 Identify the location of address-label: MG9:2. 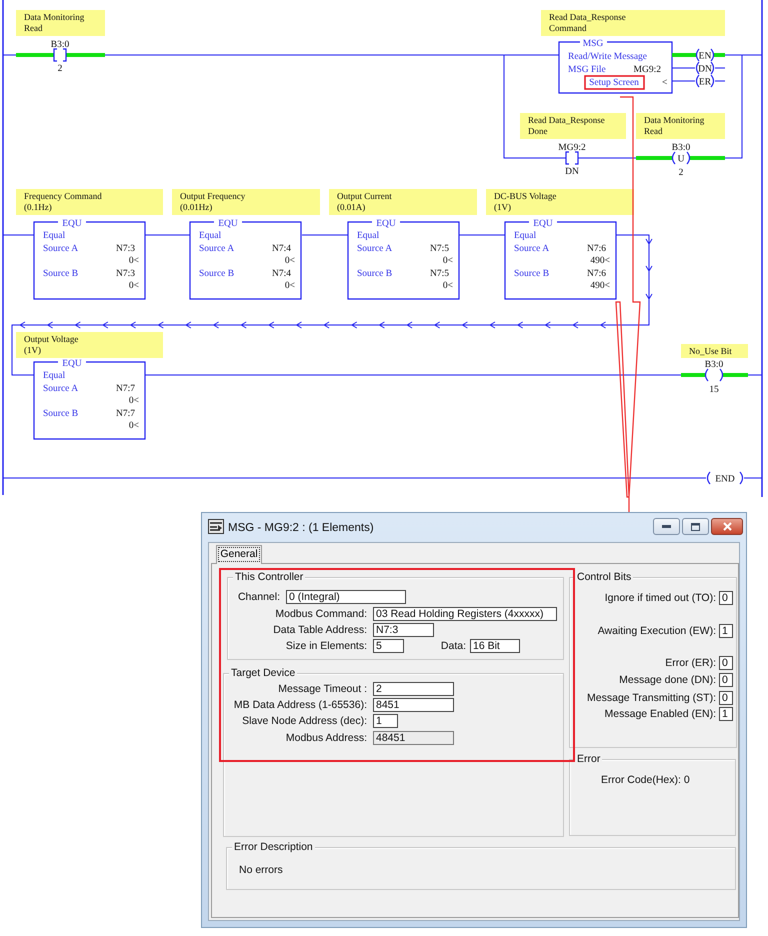
(572, 148).